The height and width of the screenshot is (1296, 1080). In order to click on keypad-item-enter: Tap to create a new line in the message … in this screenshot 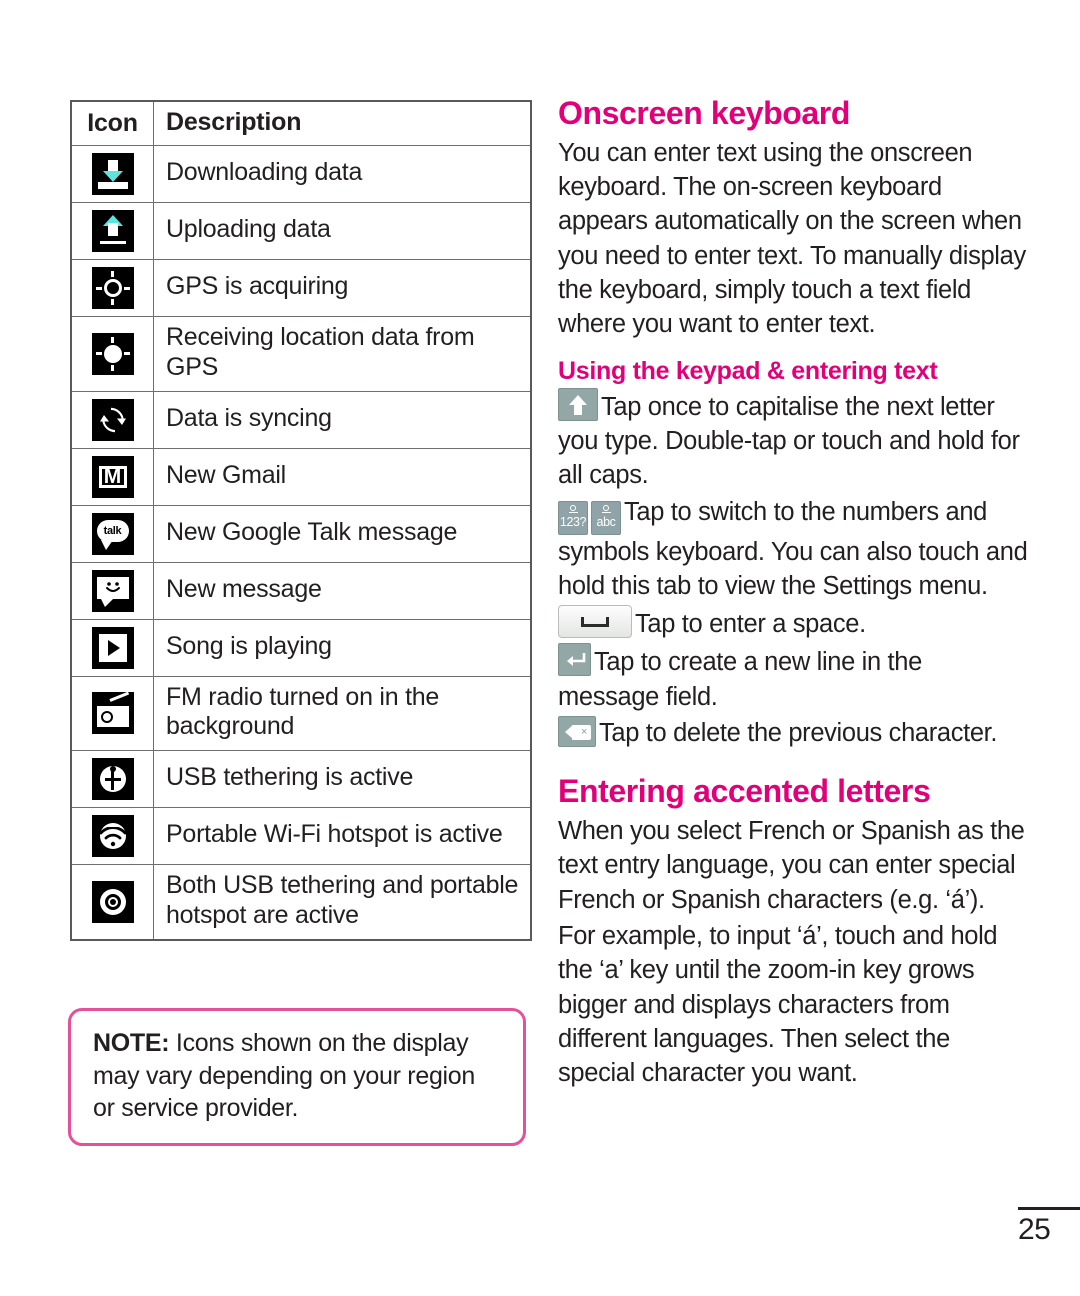, I will do `click(793, 678)`.